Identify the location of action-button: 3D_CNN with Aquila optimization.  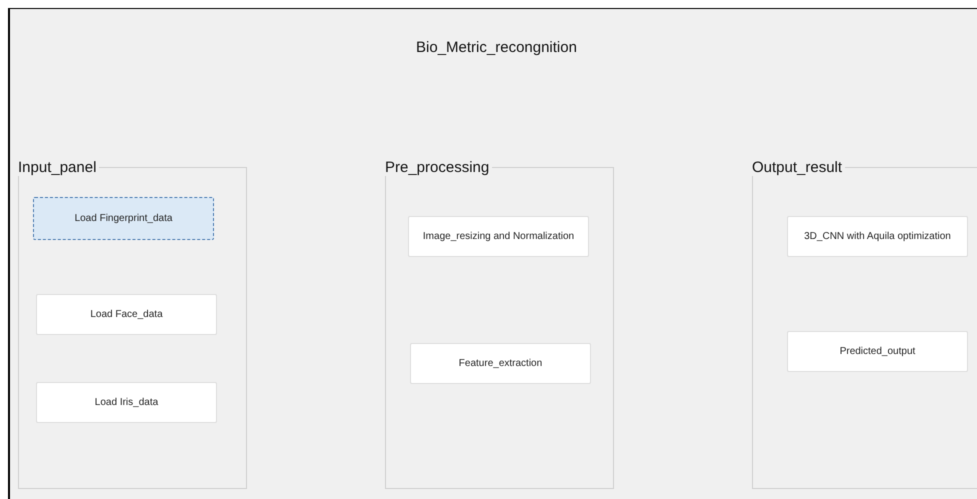
(877, 236).